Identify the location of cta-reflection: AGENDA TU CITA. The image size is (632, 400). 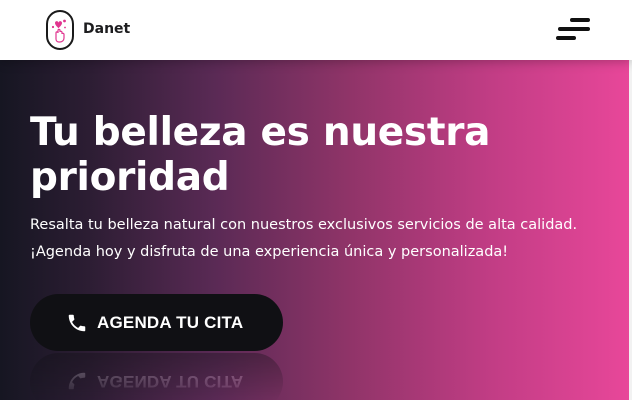
(156, 376).